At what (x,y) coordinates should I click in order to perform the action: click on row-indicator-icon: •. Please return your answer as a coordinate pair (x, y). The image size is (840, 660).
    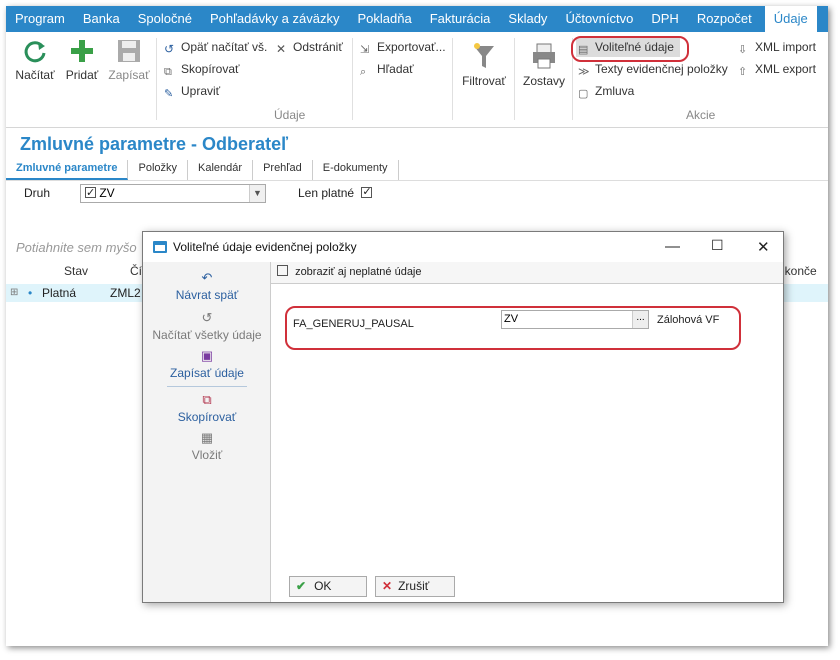
    Looking at the image, I should click on (30, 293).